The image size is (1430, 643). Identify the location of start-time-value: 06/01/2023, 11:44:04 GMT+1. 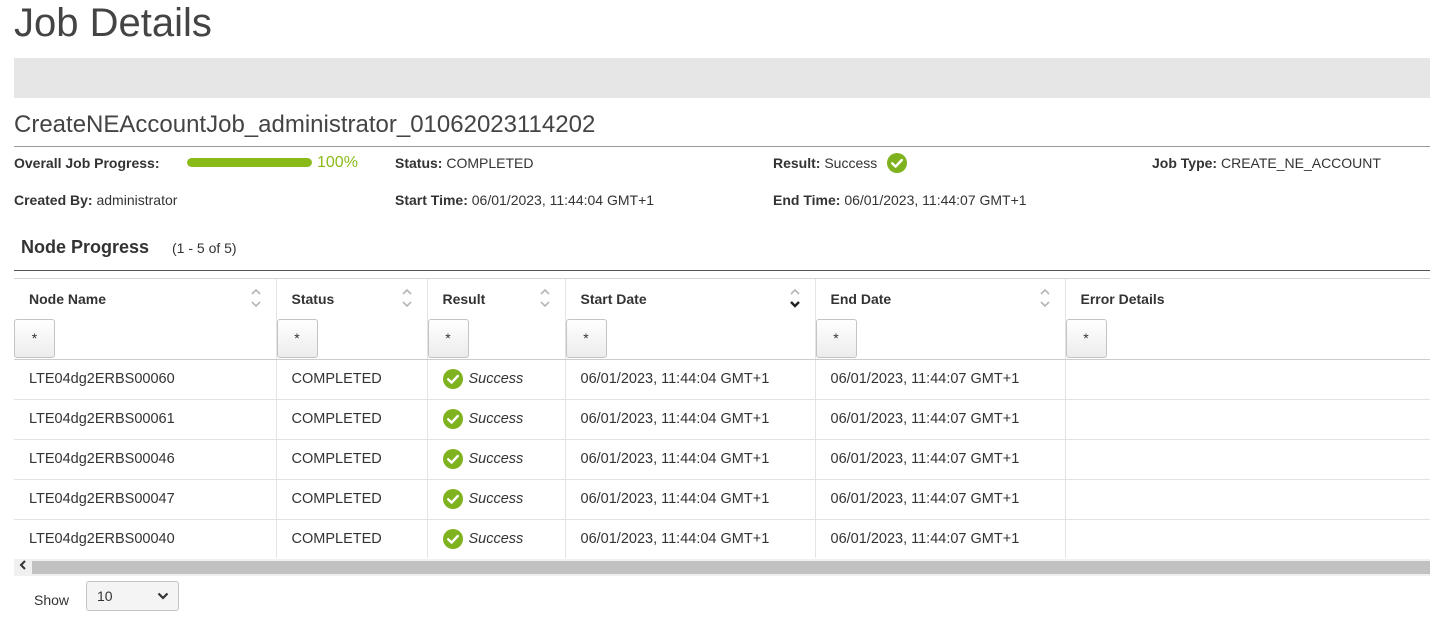
(563, 200).